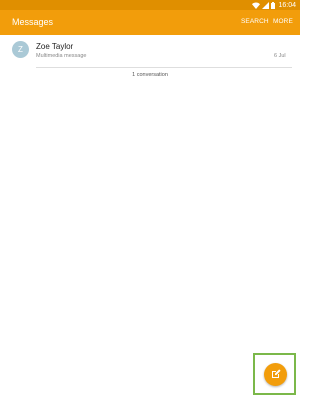 The height and width of the screenshot is (400, 320). I want to click on message-date: 6 Jul, so click(280, 56).